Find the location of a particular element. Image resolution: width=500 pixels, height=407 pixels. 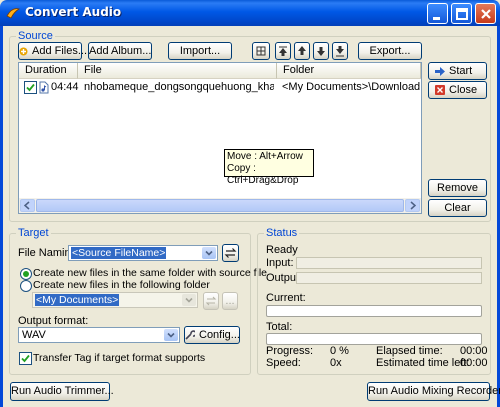

file-naming-select: <Source FileName> is located at coordinates (143, 253).